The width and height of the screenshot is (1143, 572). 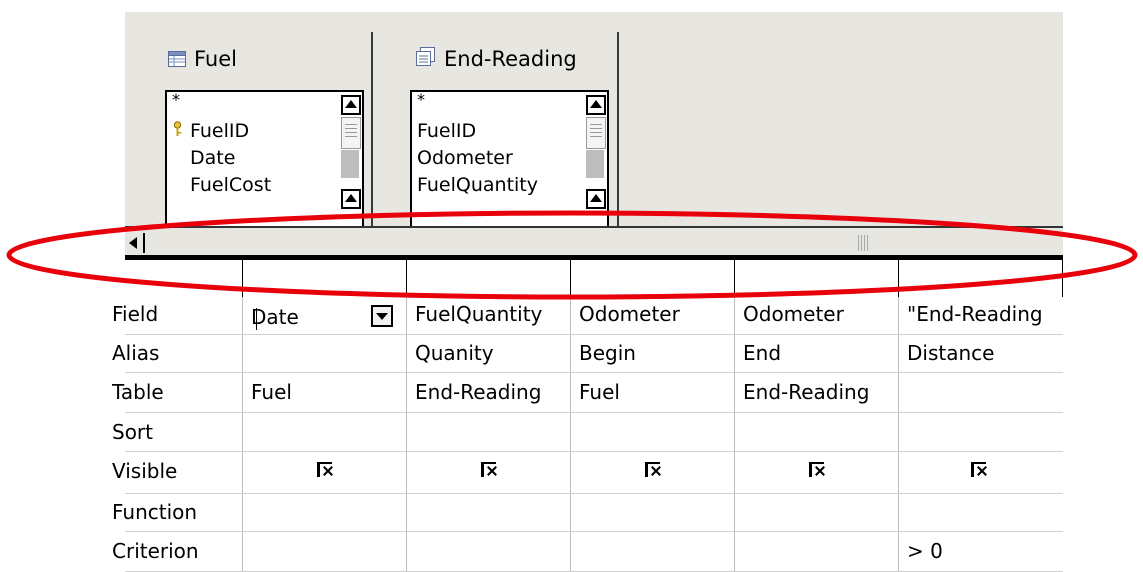 I want to click on field-cell: "End-Reading, so click(x=982, y=314).